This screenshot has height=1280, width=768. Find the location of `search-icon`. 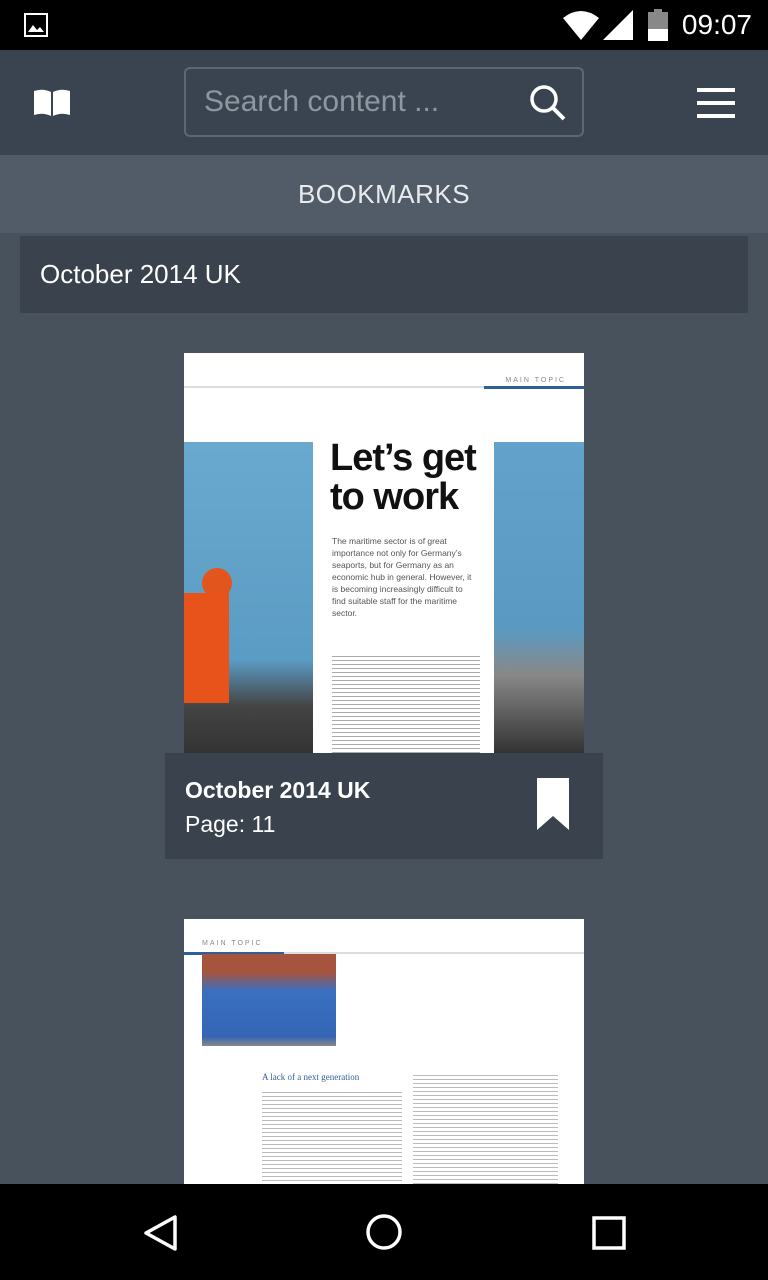

search-icon is located at coordinates (548, 103).